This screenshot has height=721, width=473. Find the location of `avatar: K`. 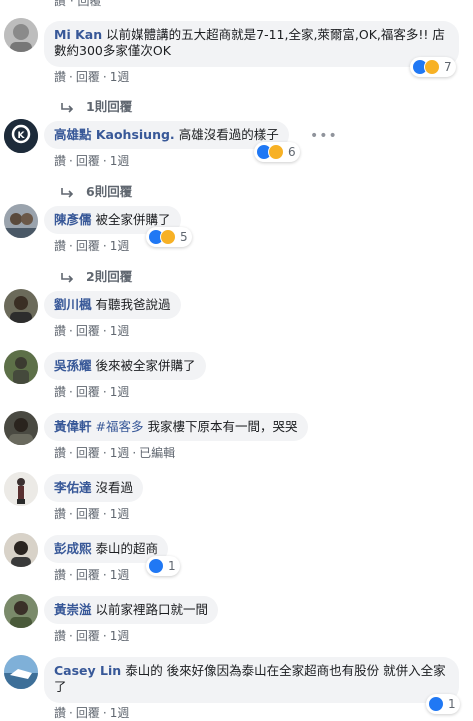

avatar: K is located at coordinates (21, 136).